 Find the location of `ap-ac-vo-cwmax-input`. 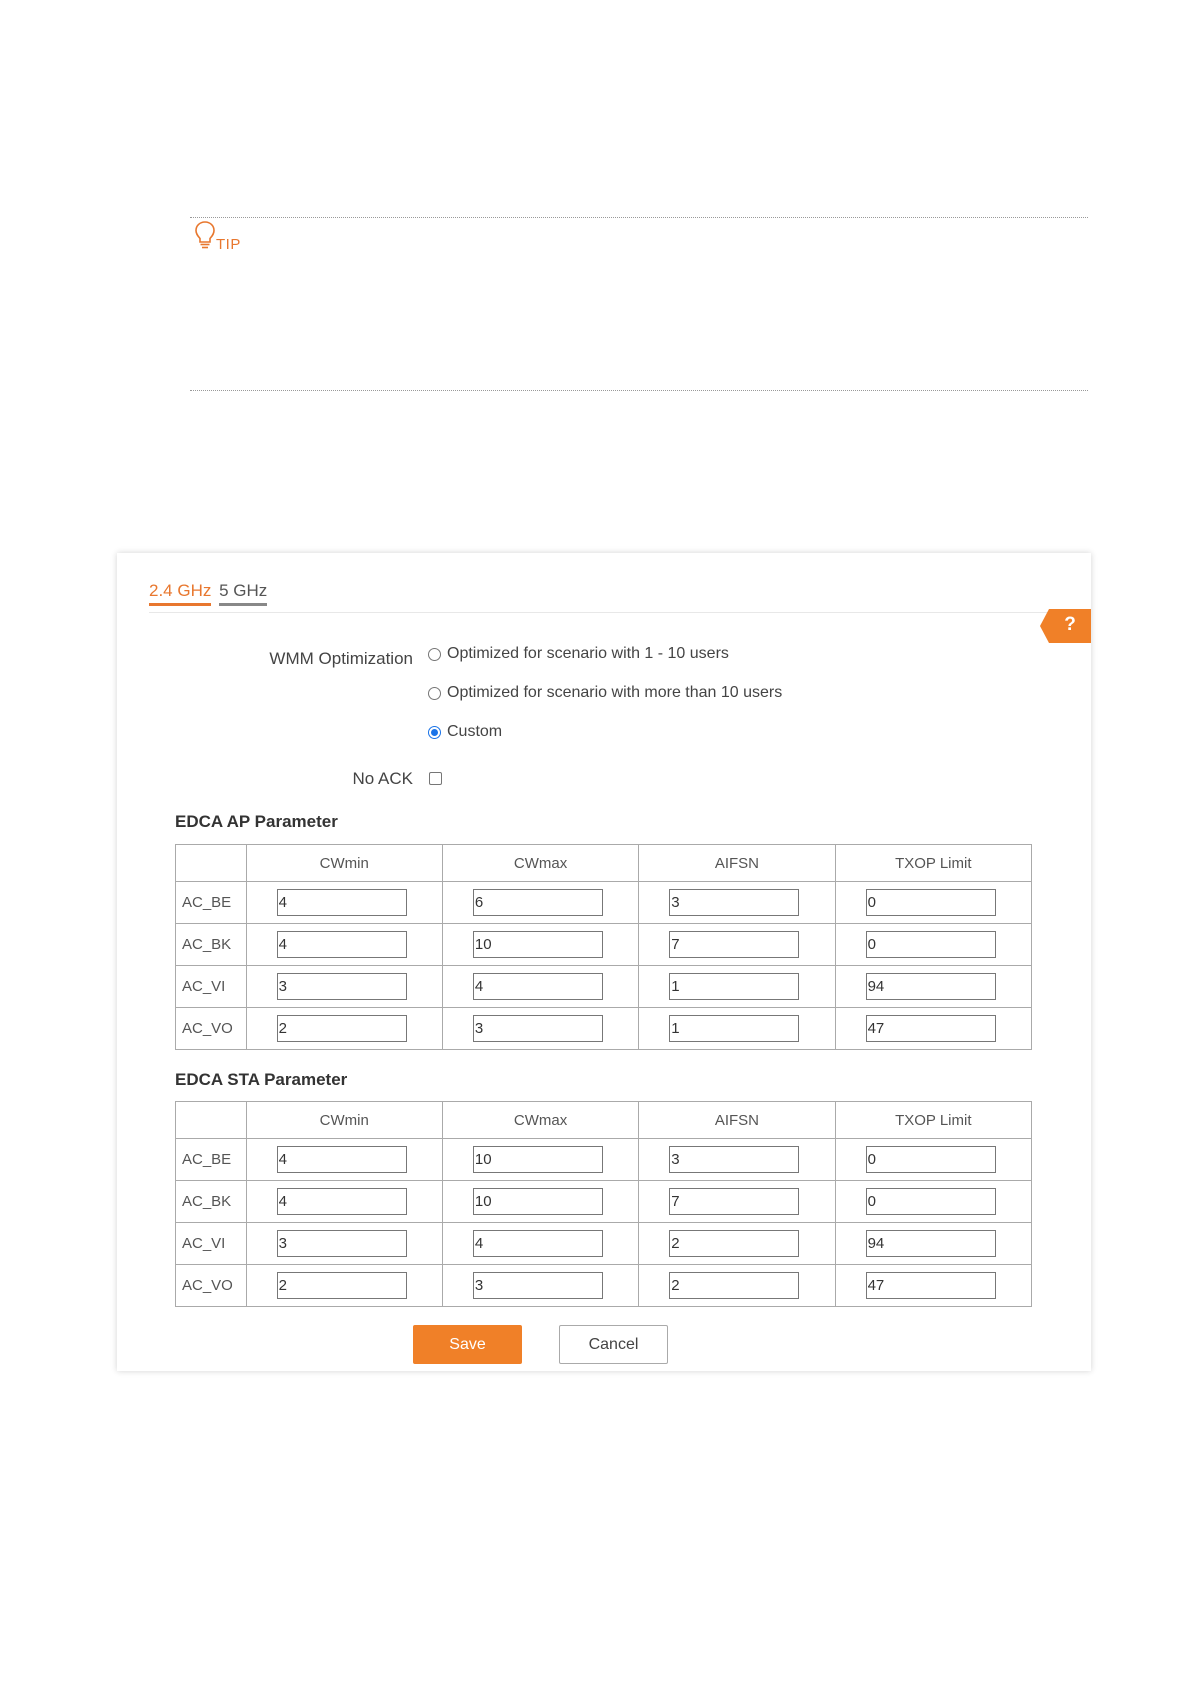

ap-ac-vo-cwmax-input is located at coordinates (537, 1028).